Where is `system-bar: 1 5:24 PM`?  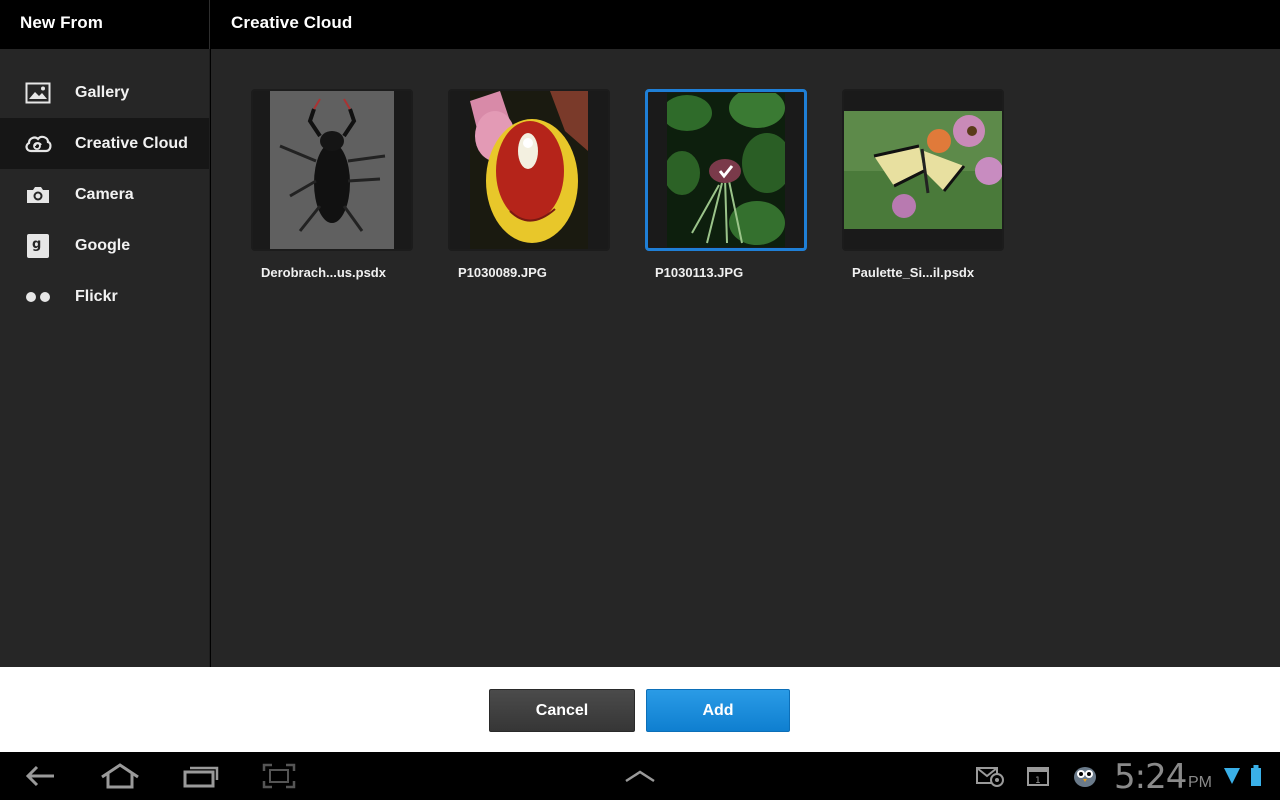
system-bar: 1 5:24 PM is located at coordinates (640, 776).